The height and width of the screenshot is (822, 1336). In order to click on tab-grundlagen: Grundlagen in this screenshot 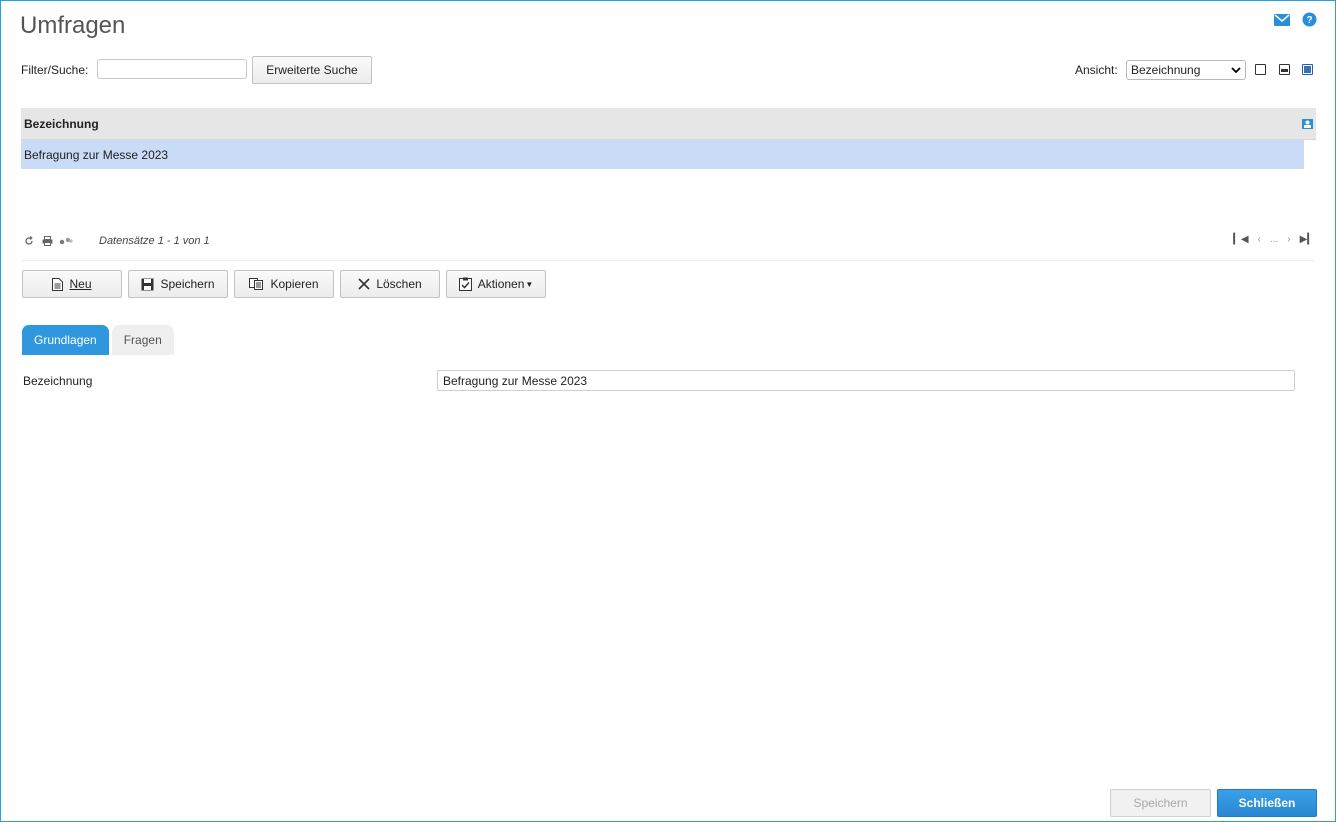, I will do `click(65, 340)`.